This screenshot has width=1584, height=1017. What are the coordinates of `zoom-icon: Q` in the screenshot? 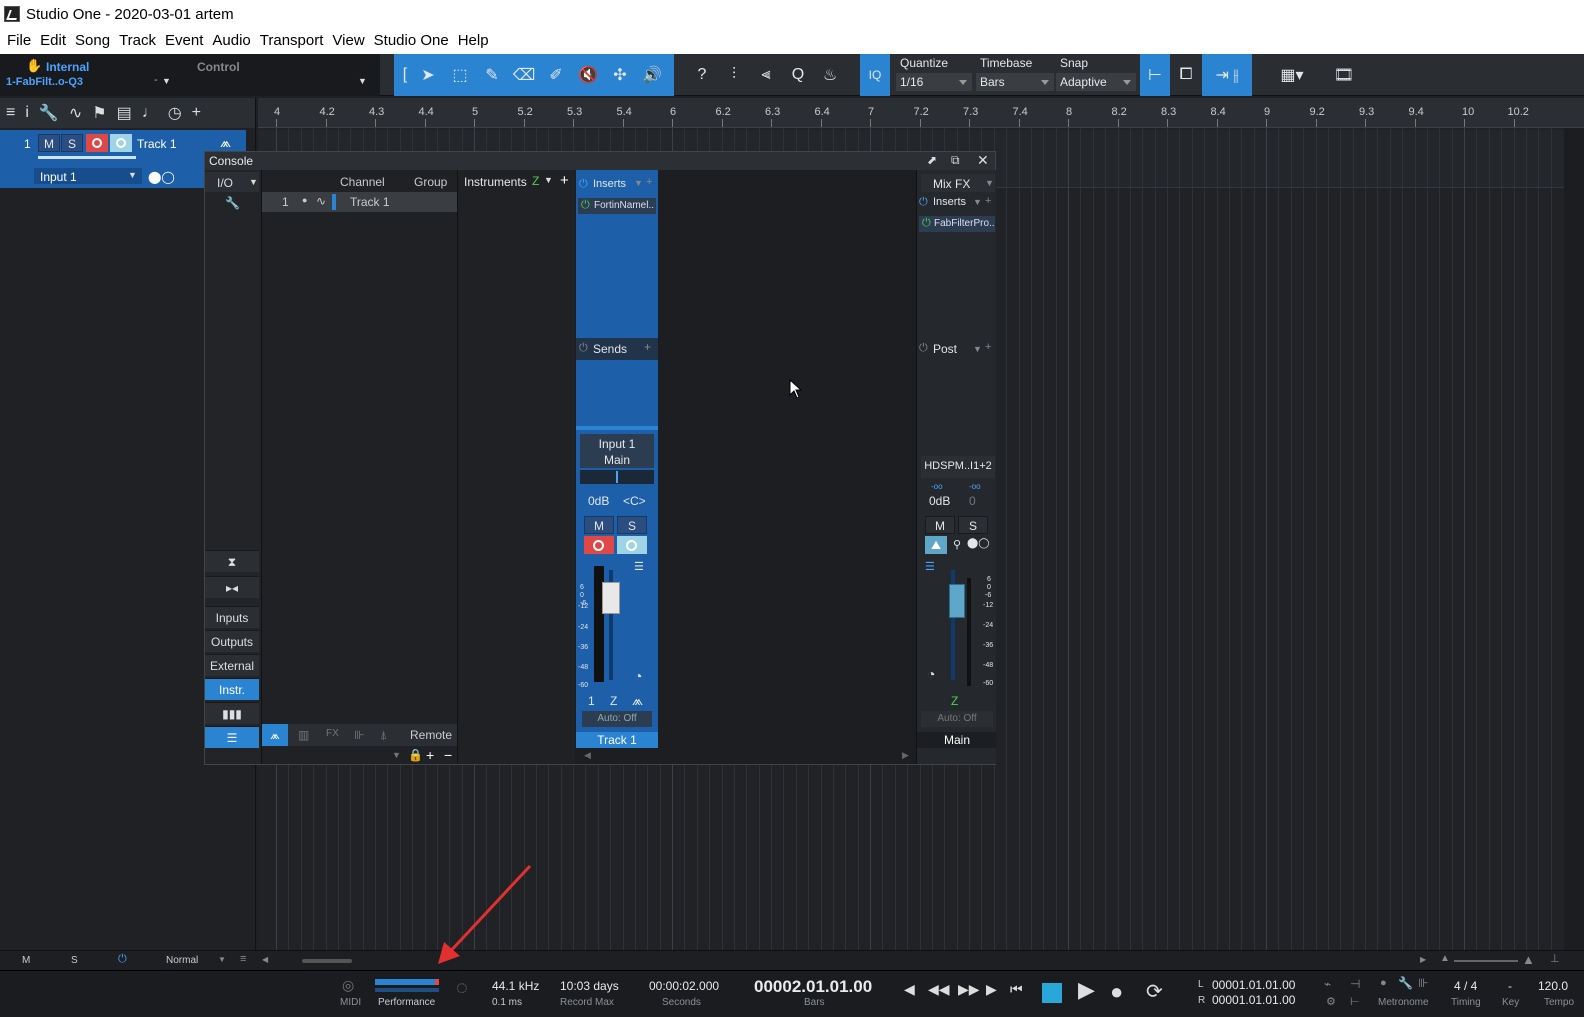 It's located at (798, 75).